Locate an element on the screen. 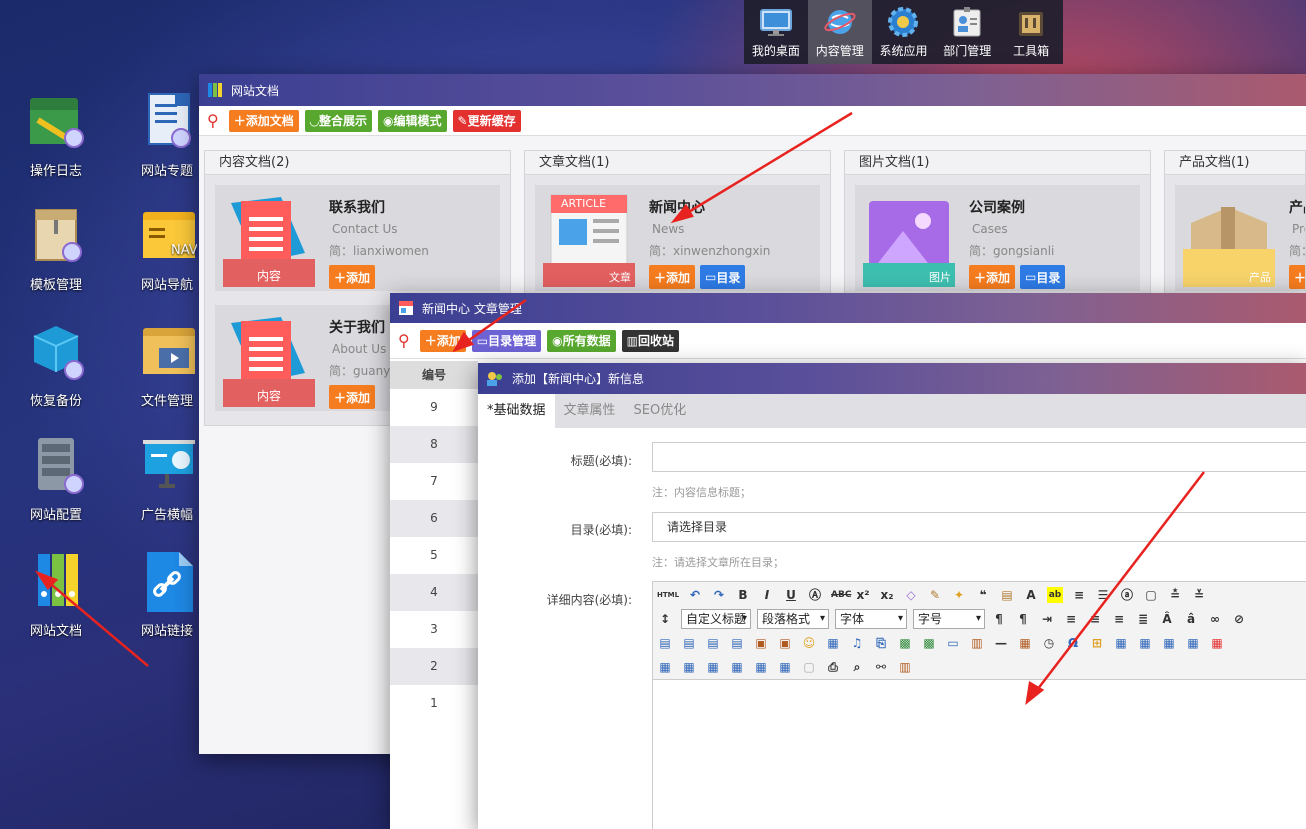 The height and width of the screenshot is (829, 1306). editor-content-area is located at coordinates (979, 754).